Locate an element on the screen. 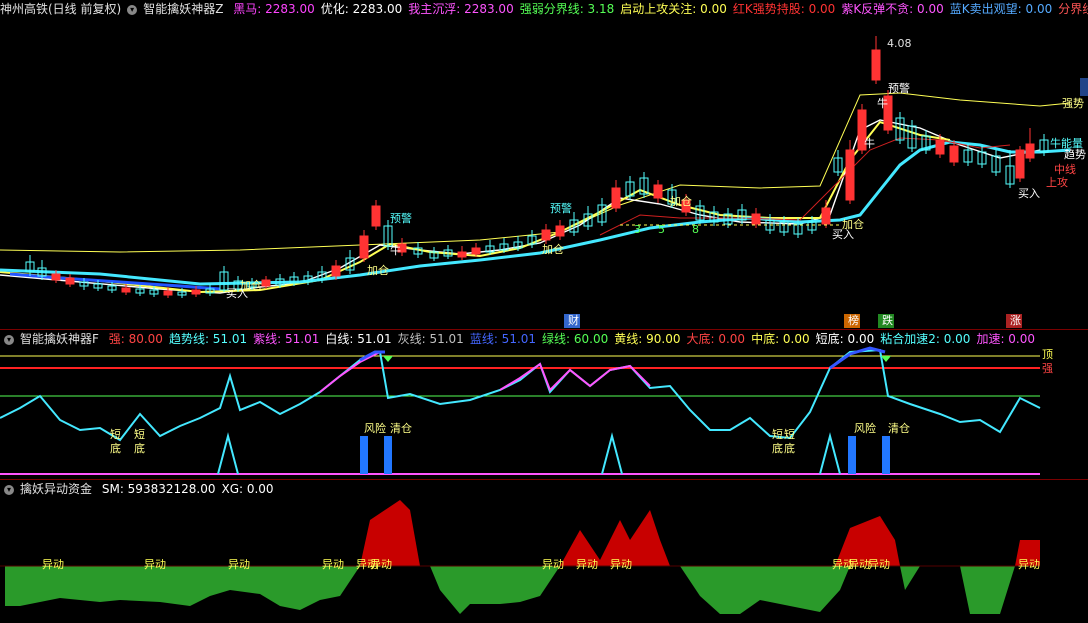 The image size is (1088, 623). panel1-field: 分界线8◇ is located at coordinates (1073, 9).